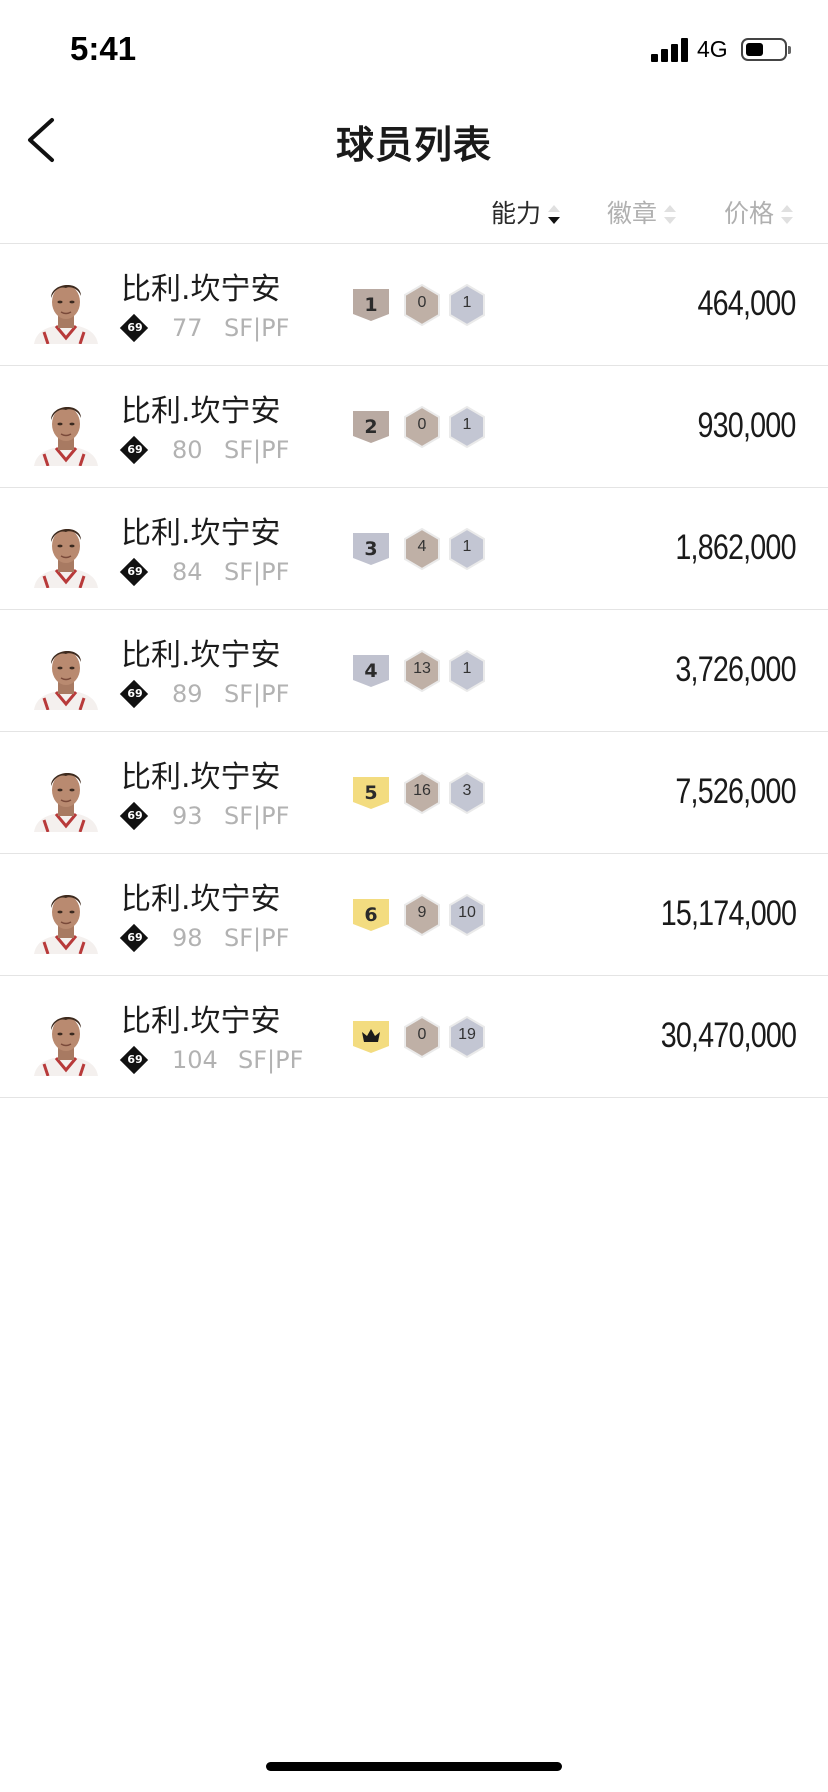 Image resolution: width=828 pixels, height=1792 pixels. I want to click on level-badge, so click(371, 1037).